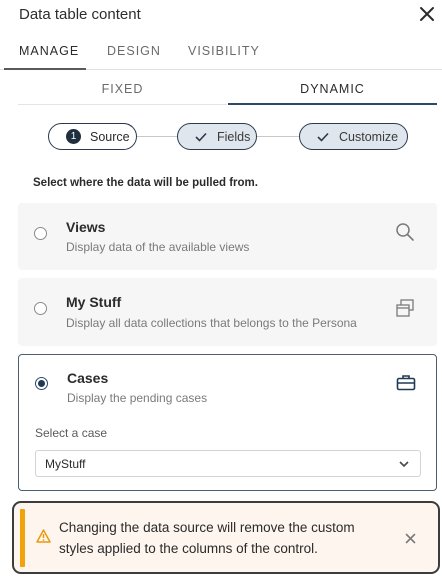  Describe the element at coordinates (49, 51) in the screenshot. I see `tab-manage: MANAGE` at that location.